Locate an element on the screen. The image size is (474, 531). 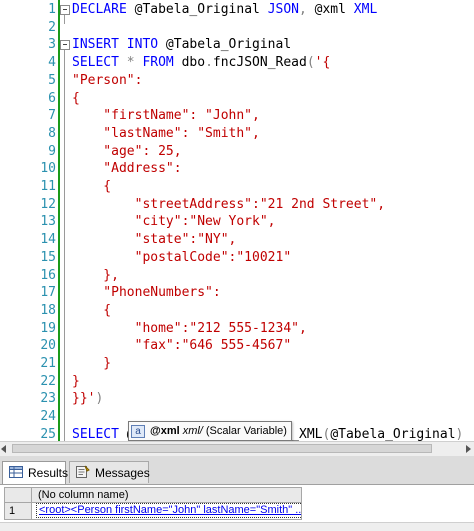
code-line: "city":"New York", is located at coordinates (174, 222).